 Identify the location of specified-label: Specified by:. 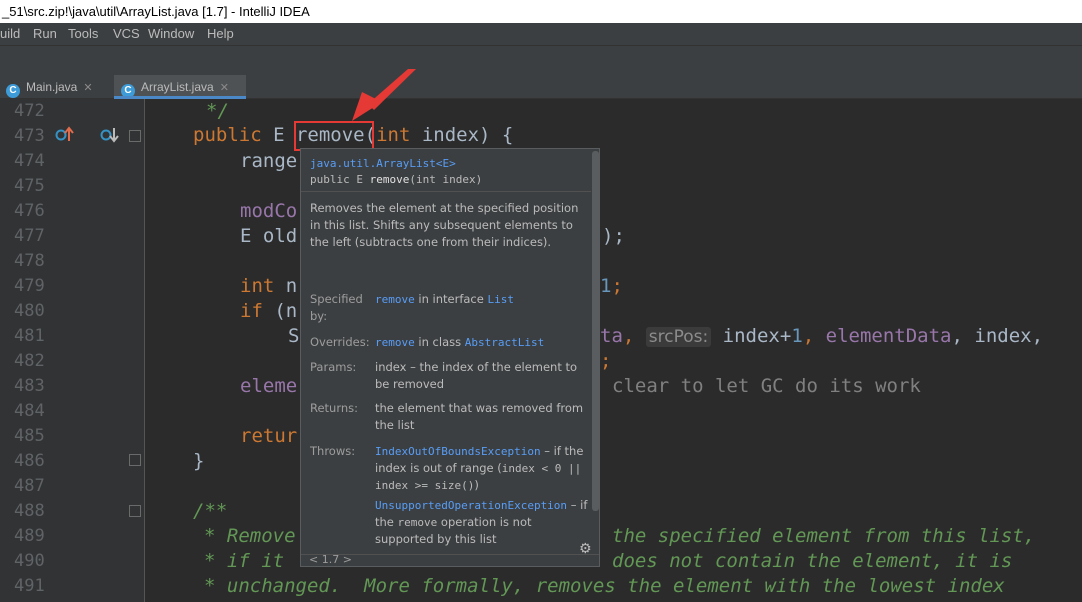
(336, 307).